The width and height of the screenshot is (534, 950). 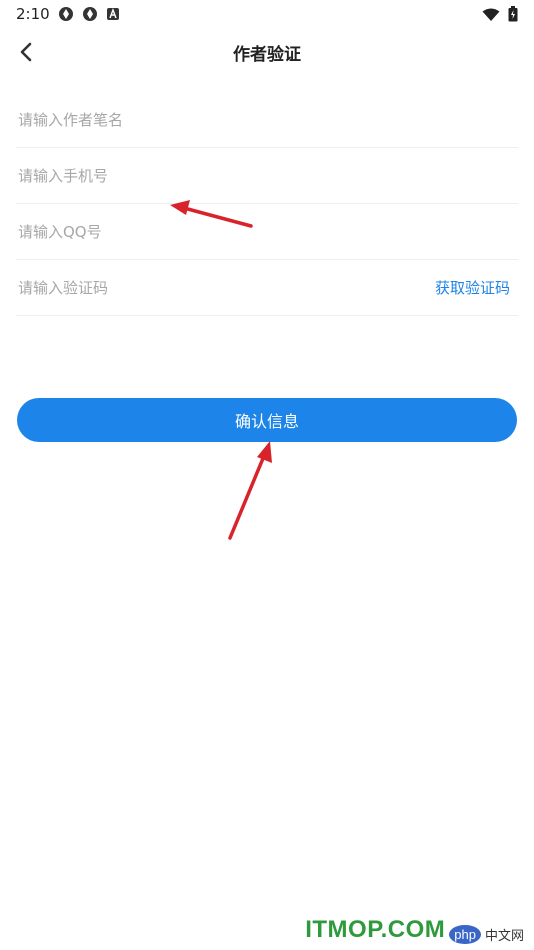 I want to click on battery-icon, so click(x=513, y=16).